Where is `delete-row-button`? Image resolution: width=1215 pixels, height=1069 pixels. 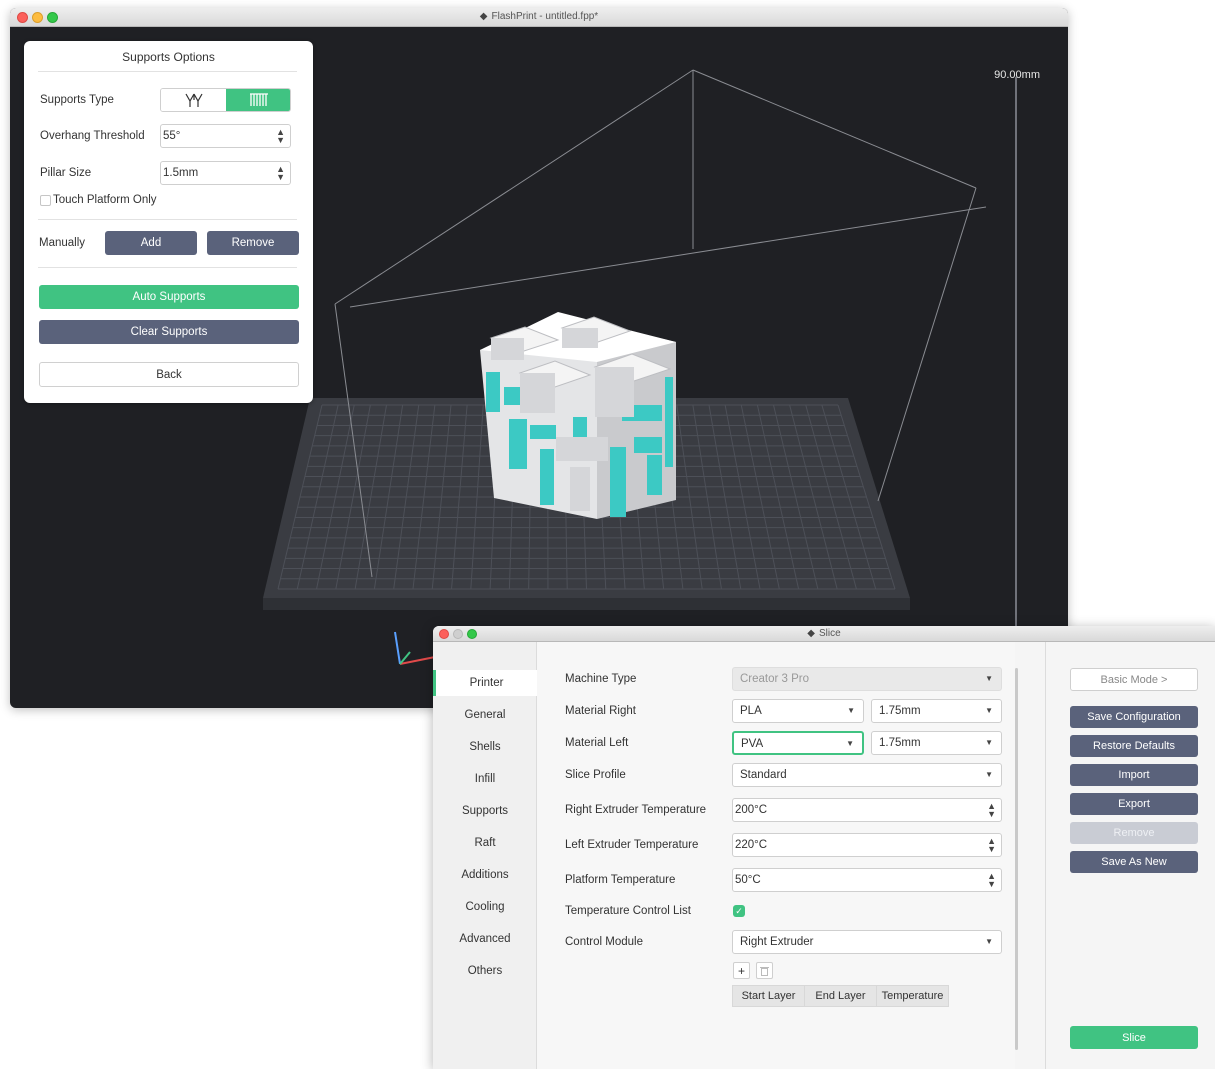
delete-row-button is located at coordinates (764, 970).